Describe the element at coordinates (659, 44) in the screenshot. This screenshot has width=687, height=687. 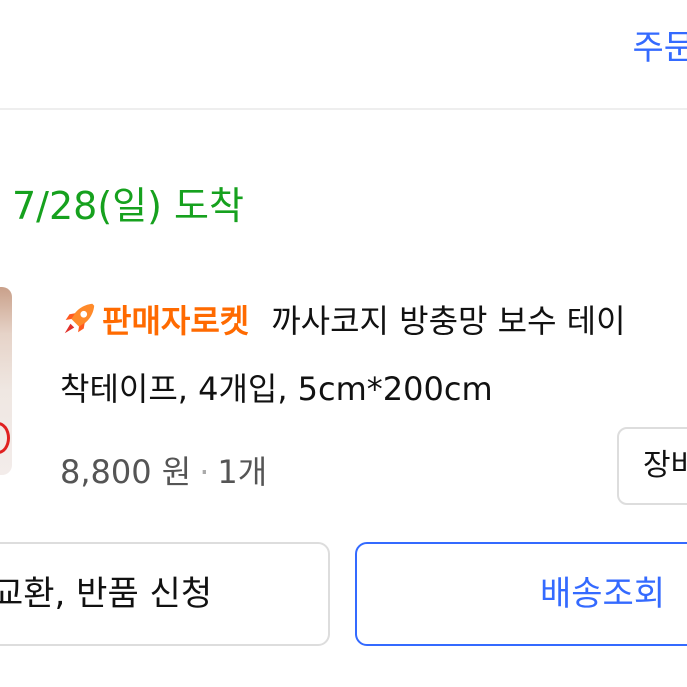
I see `order-detail-link: 주문` at that location.